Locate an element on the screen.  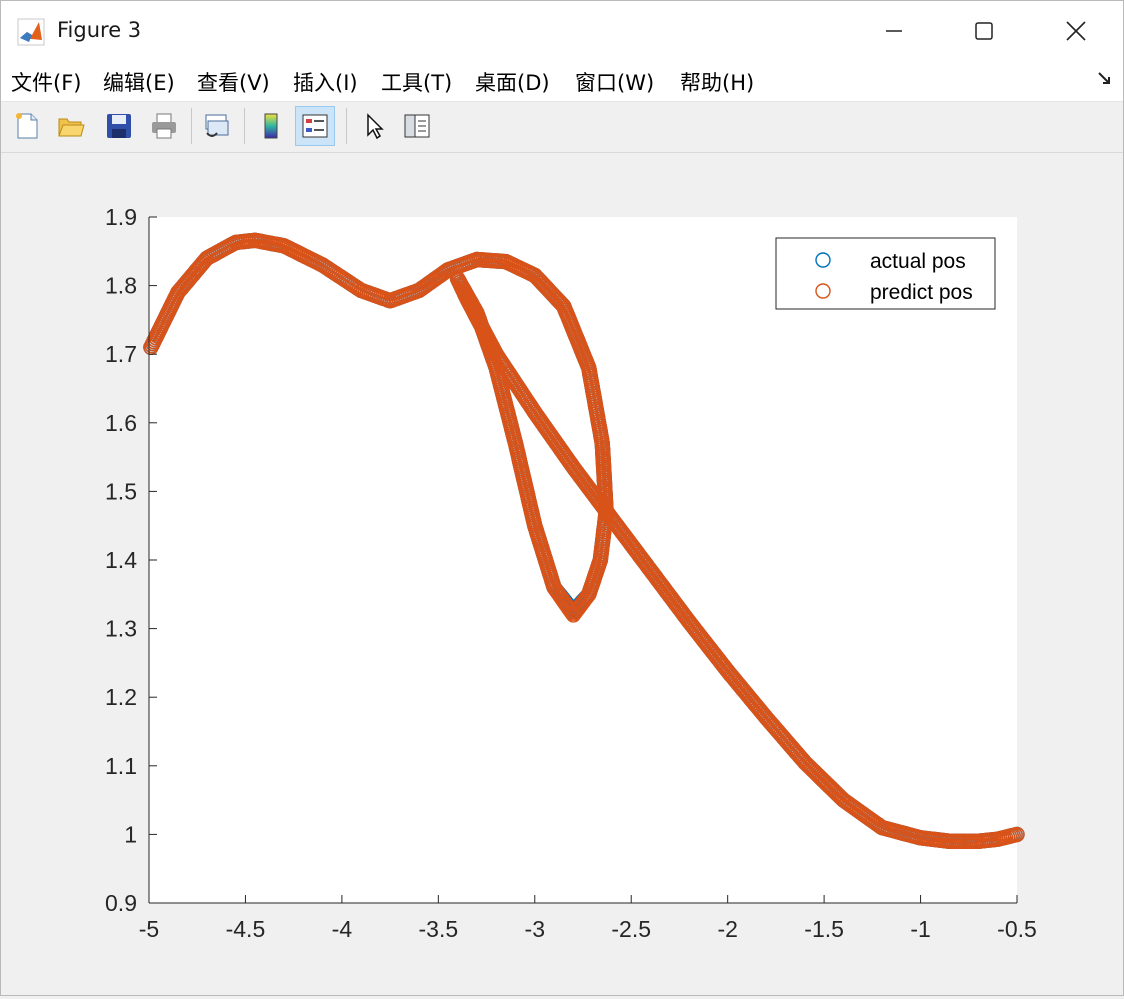
print-icon is located at coordinates (164, 126).